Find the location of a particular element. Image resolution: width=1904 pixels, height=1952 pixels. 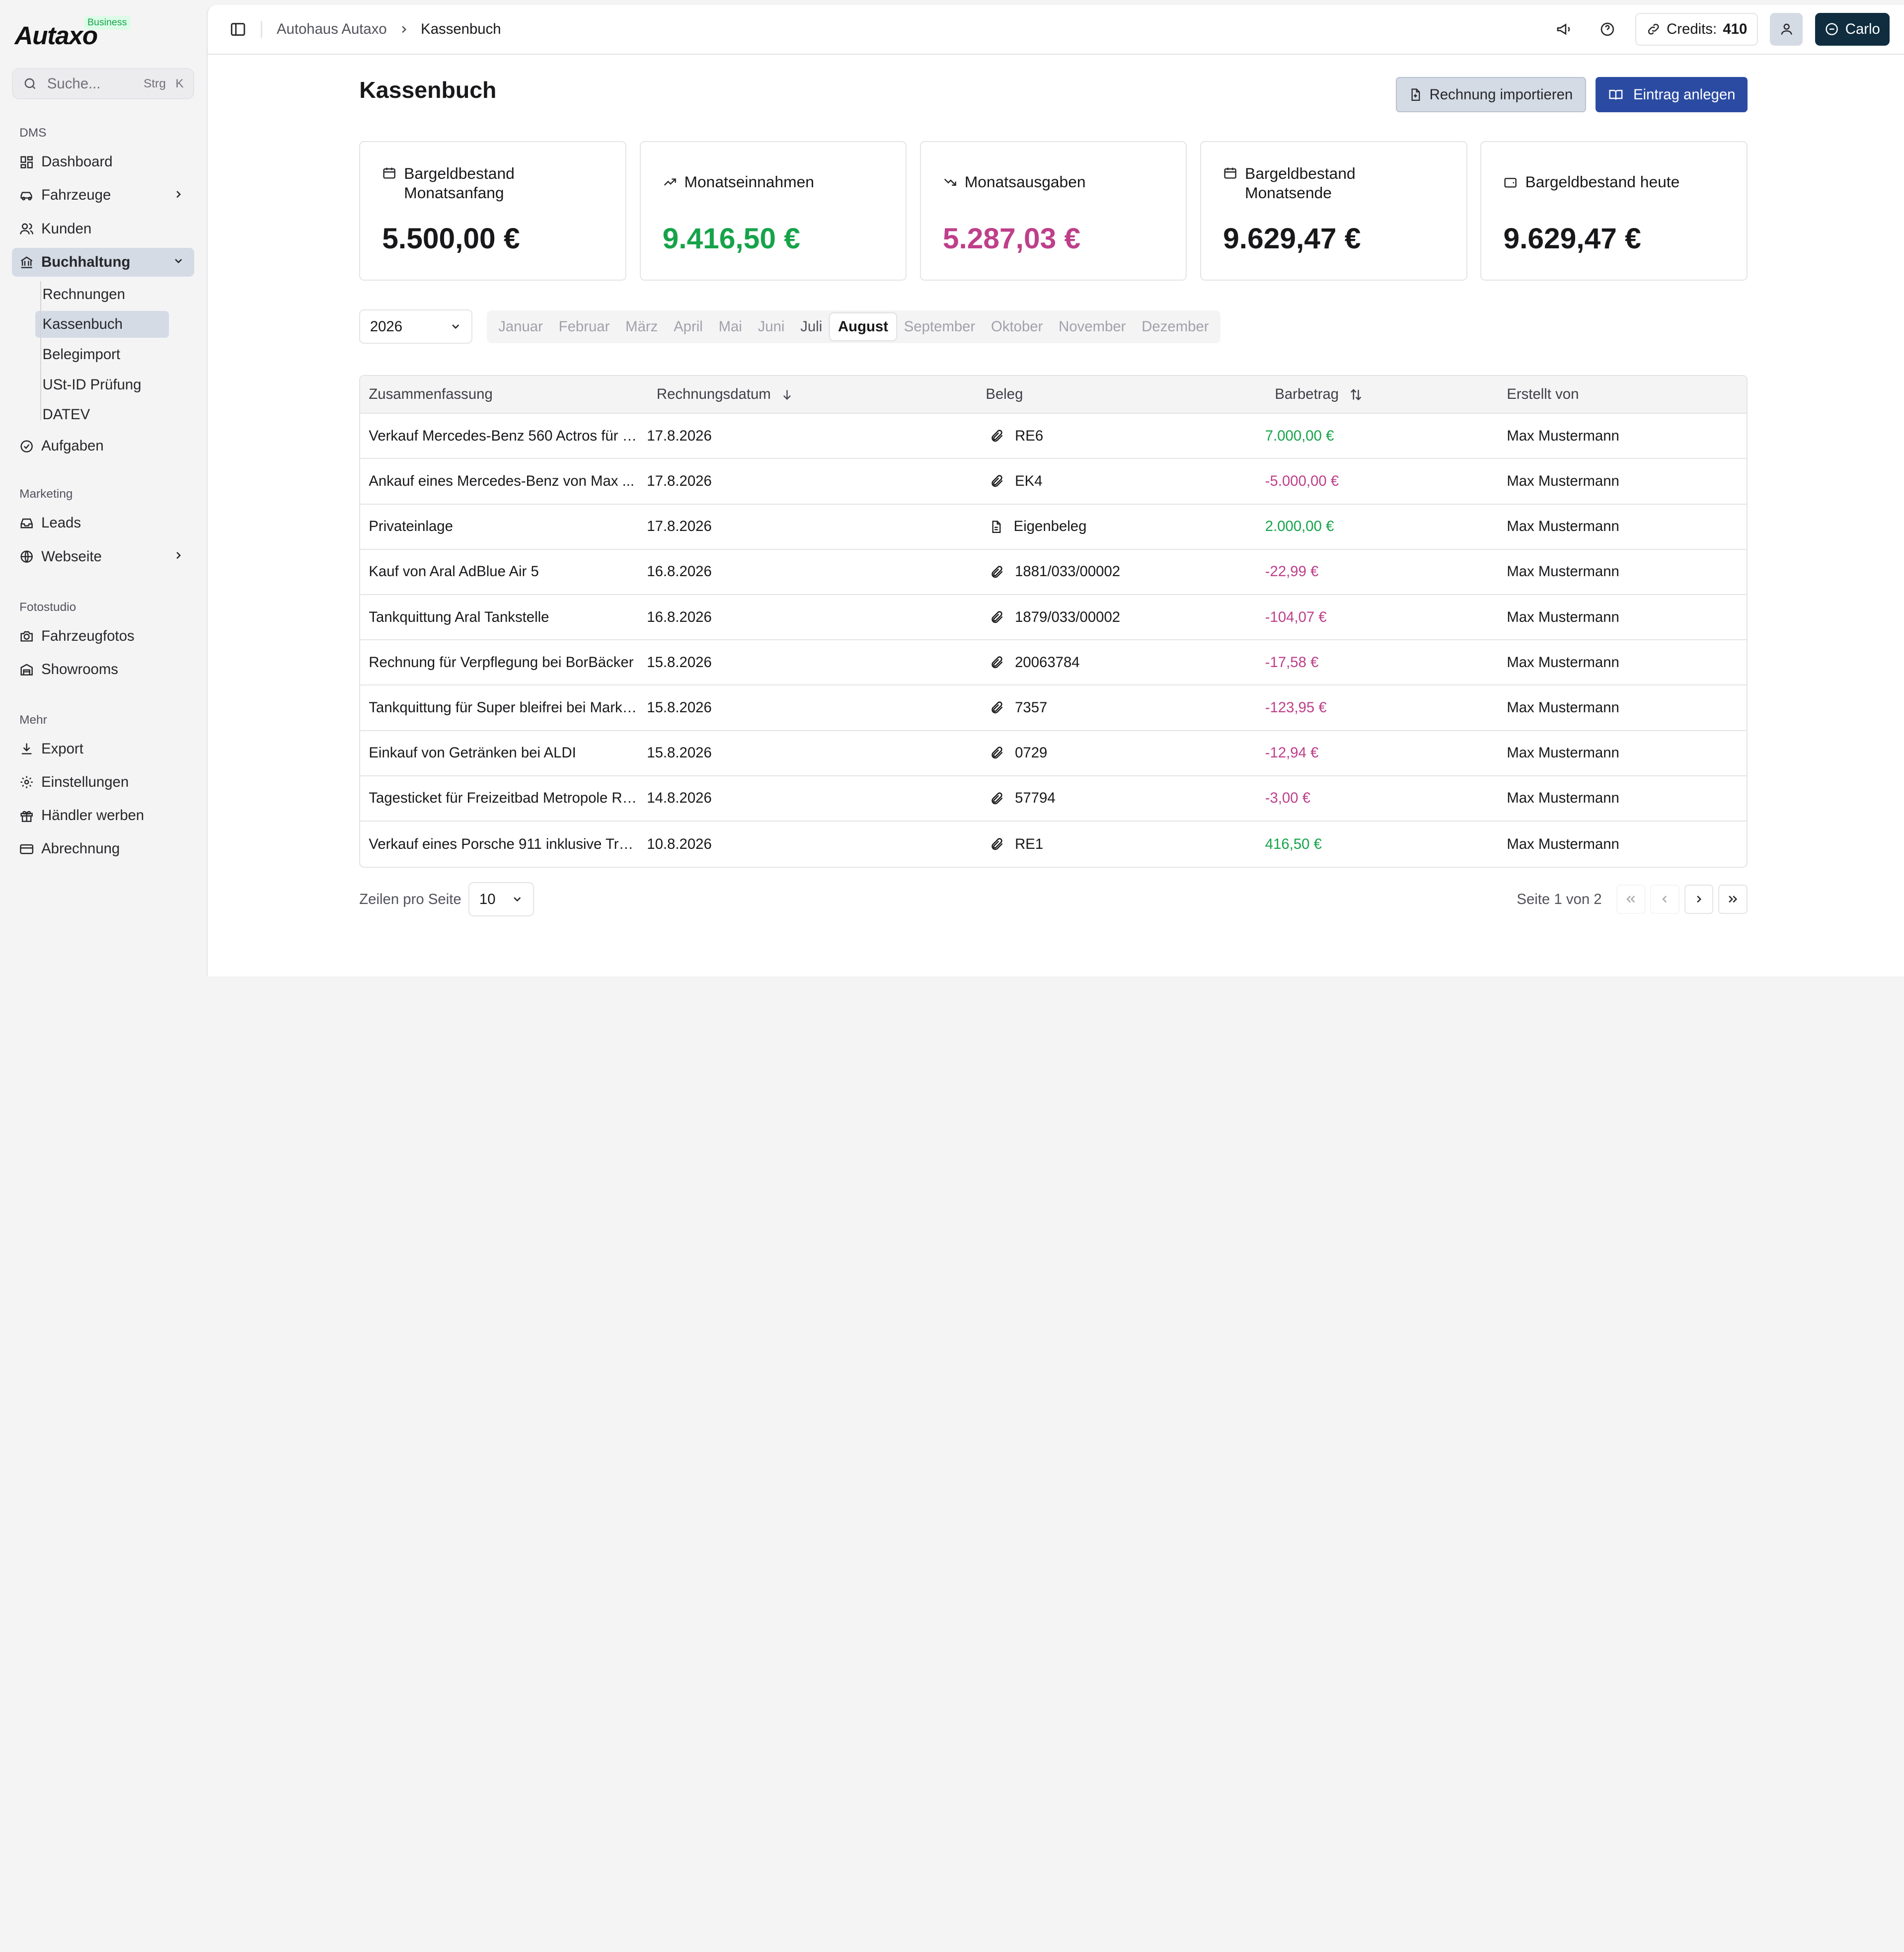

import-invoice-button: Rechnung importieren is located at coordinates (1491, 94).